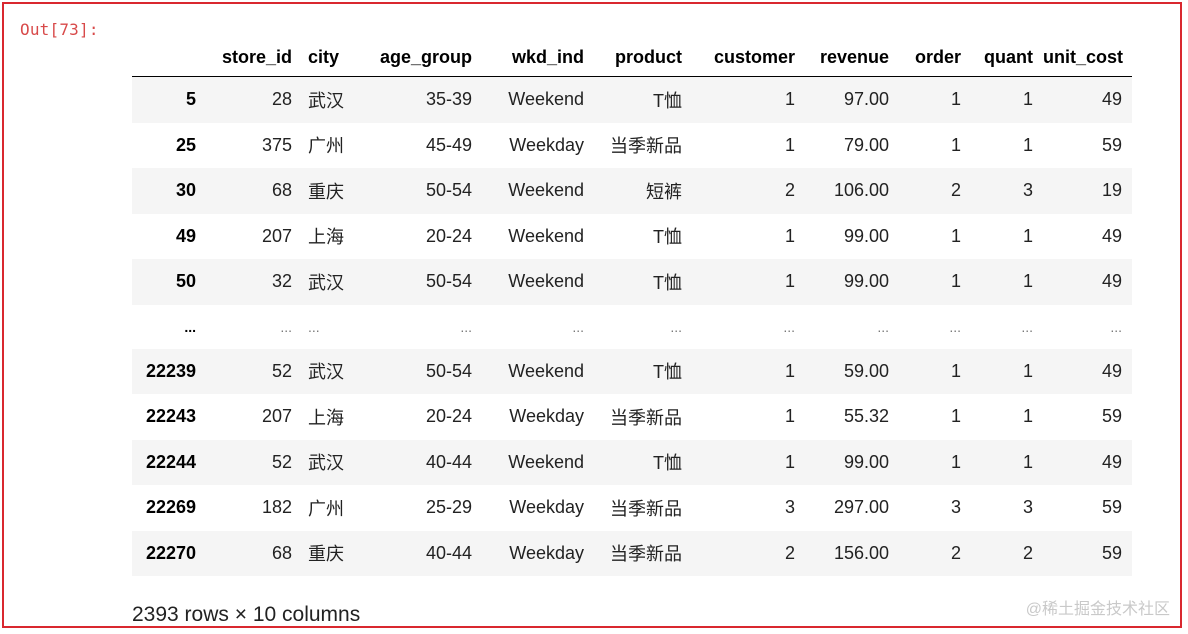 The image size is (1188, 634). Describe the element at coordinates (852, 57) in the screenshot. I see `column-header-revenue: revenue` at that location.